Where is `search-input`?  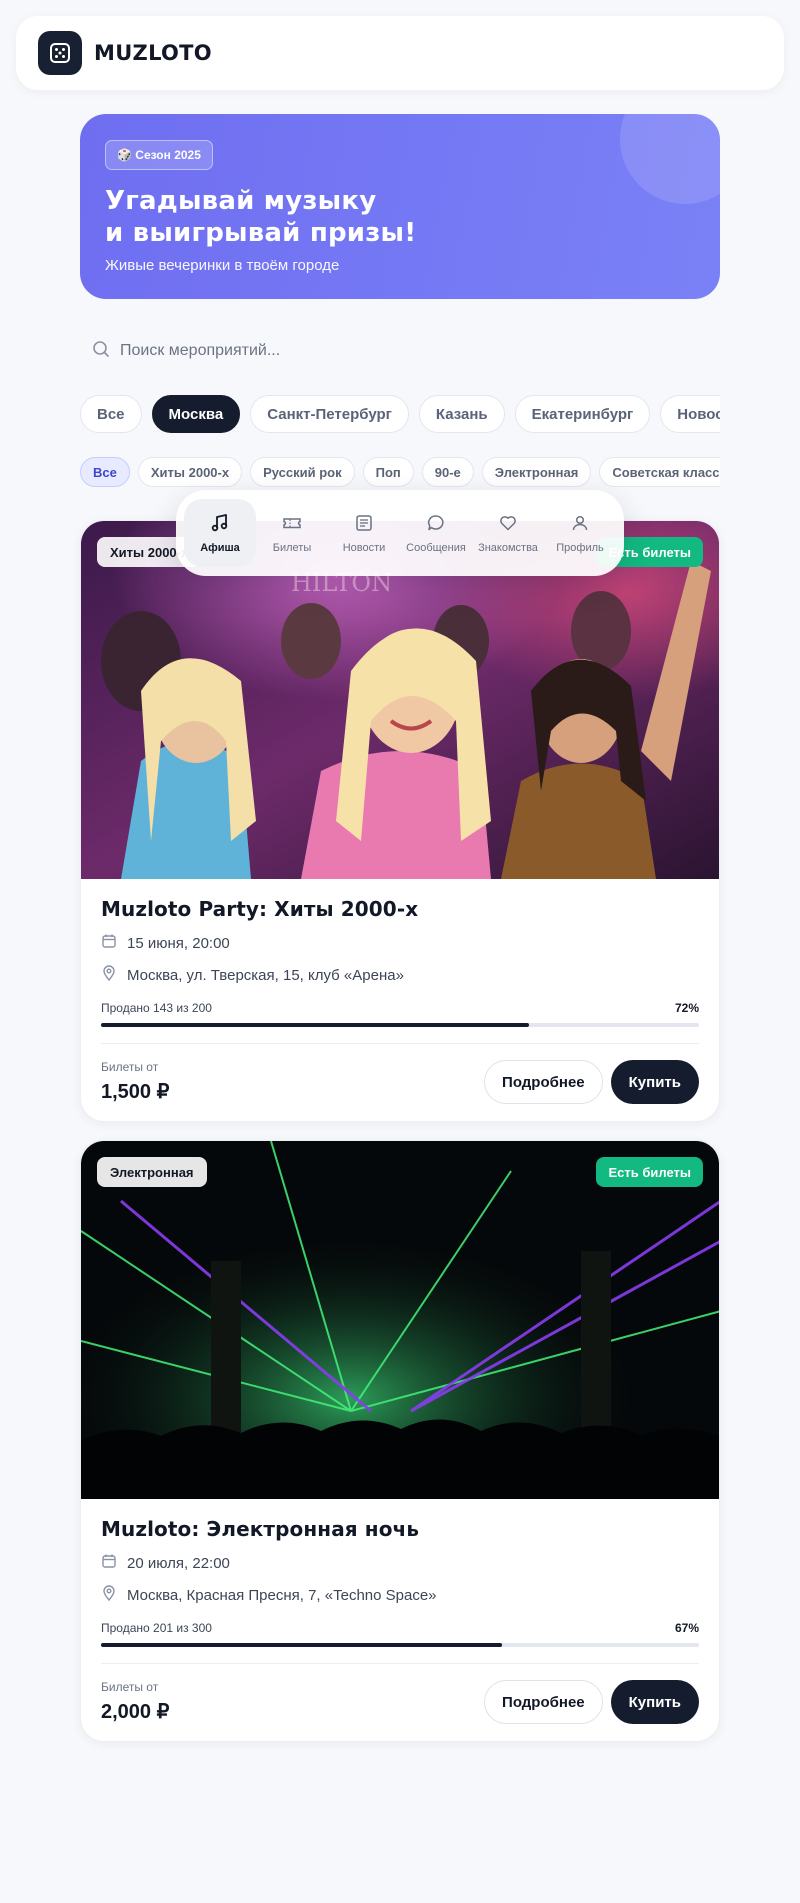 search-input is located at coordinates (400, 351).